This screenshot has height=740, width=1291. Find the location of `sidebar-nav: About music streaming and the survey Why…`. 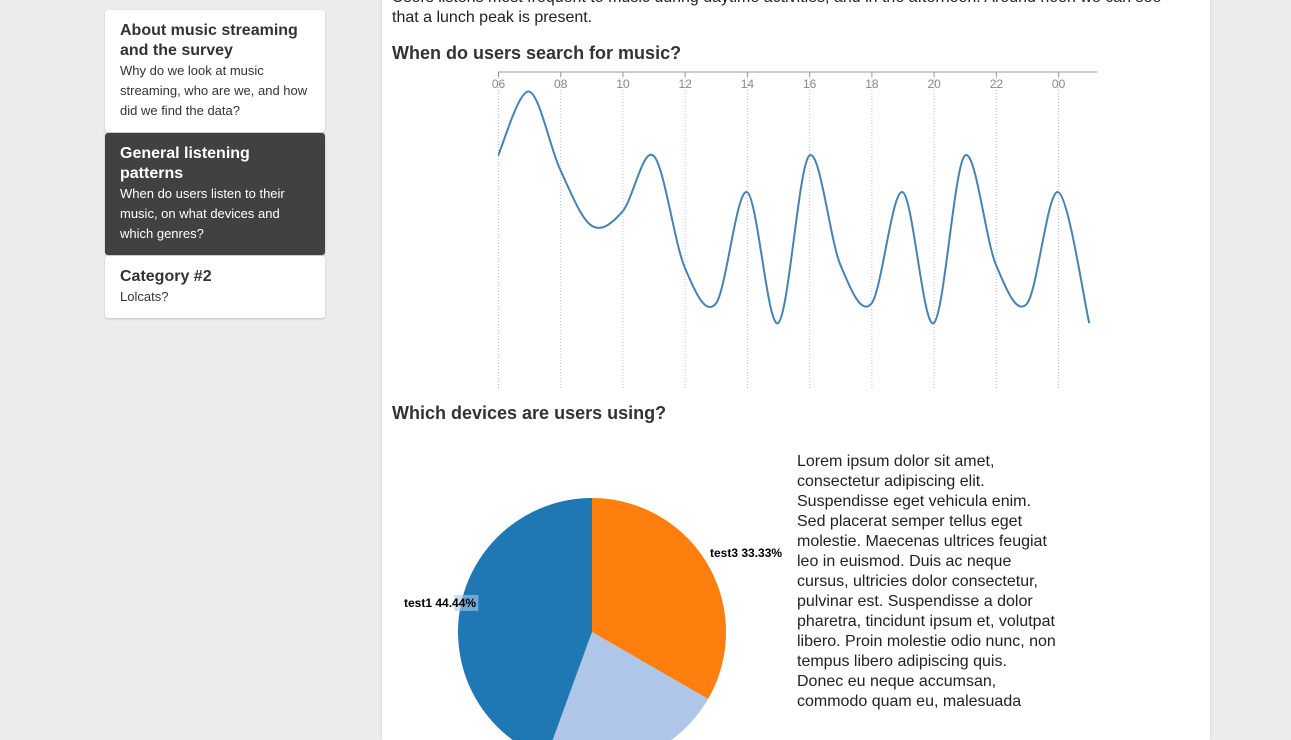

sidebar-nav: About music streaming and the survey Why… is located at coordinates (215, 164).